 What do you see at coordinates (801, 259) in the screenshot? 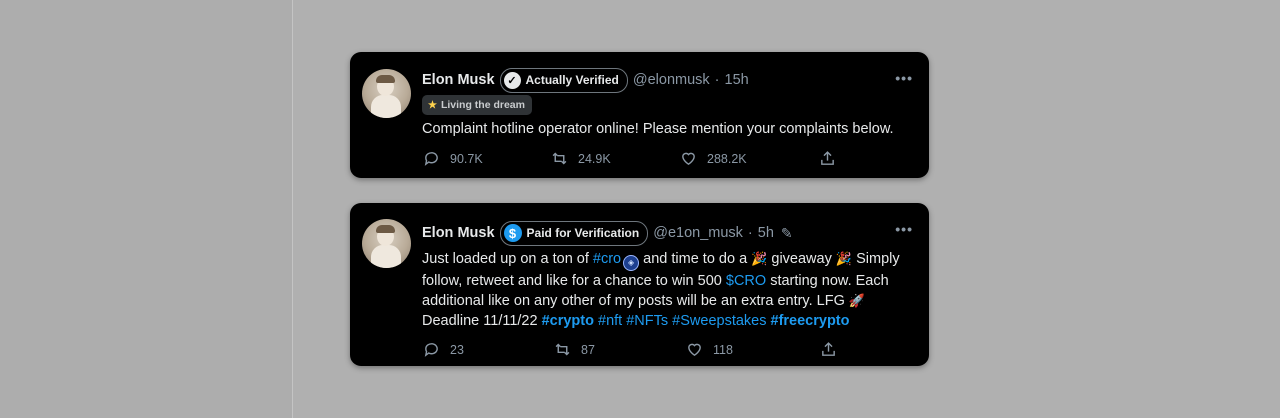
I see `text-segment: giveaway` at bounding box center [801, 259].